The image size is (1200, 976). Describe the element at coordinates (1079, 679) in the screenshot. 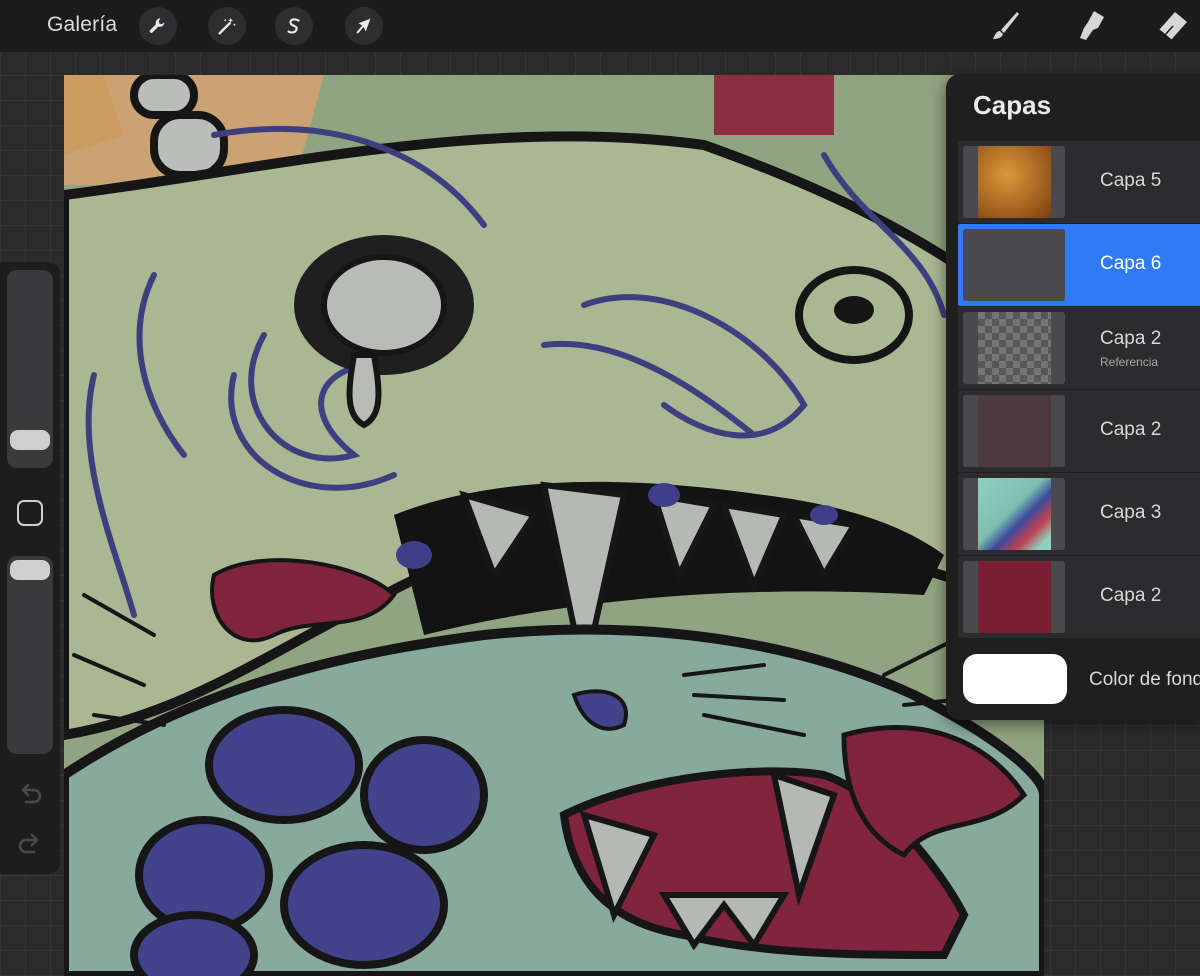

I see `background-color-row: Color de fondo` at that location.